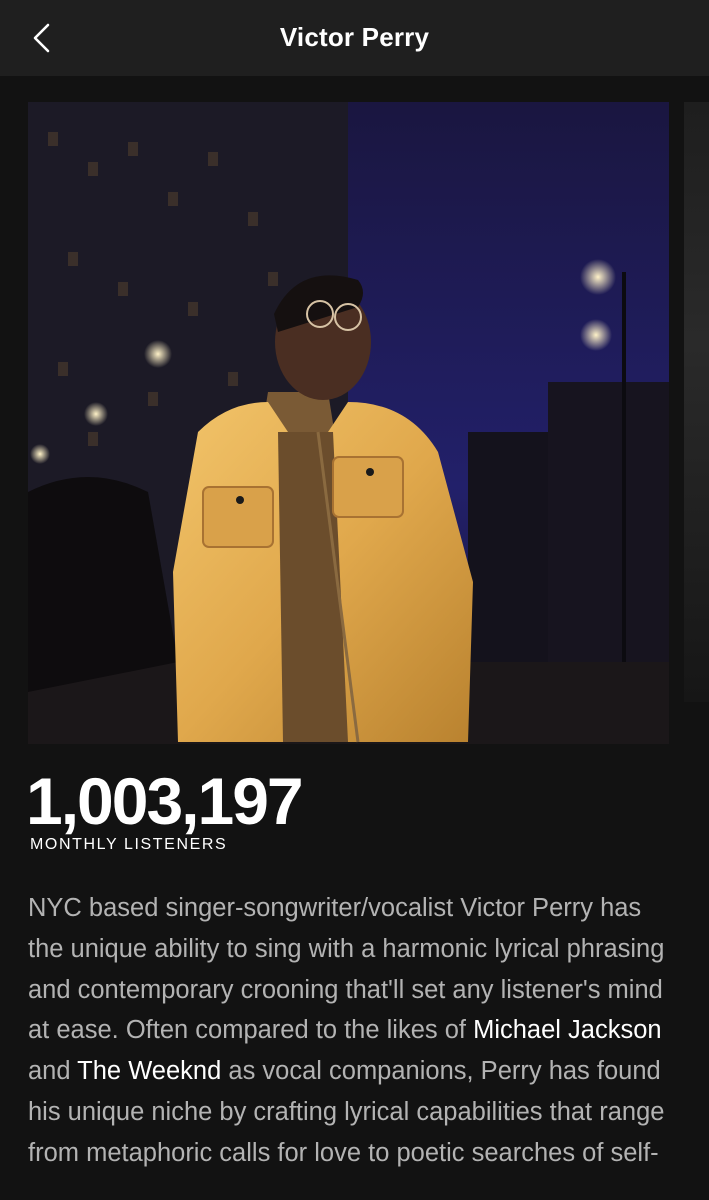 This screenshot has height=1200, width=709. Describe the element at coordinates (567, 1030) in the screenshot. I see `bio-link-michael-jackson: Michael Jackson` at that location.